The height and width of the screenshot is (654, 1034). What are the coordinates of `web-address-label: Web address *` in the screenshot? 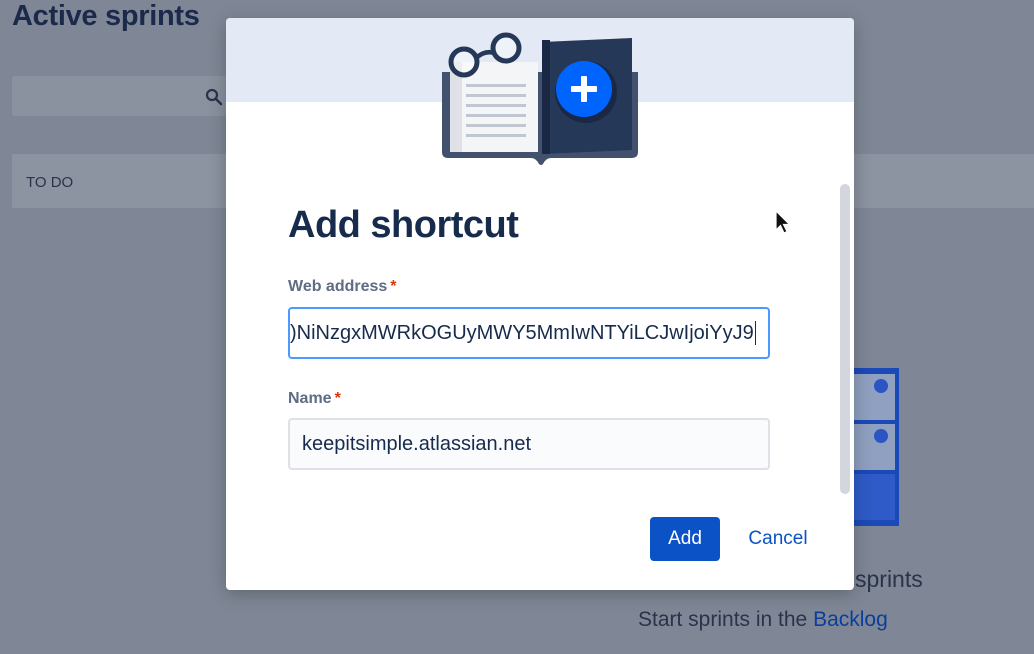 It's located at (342, 287).